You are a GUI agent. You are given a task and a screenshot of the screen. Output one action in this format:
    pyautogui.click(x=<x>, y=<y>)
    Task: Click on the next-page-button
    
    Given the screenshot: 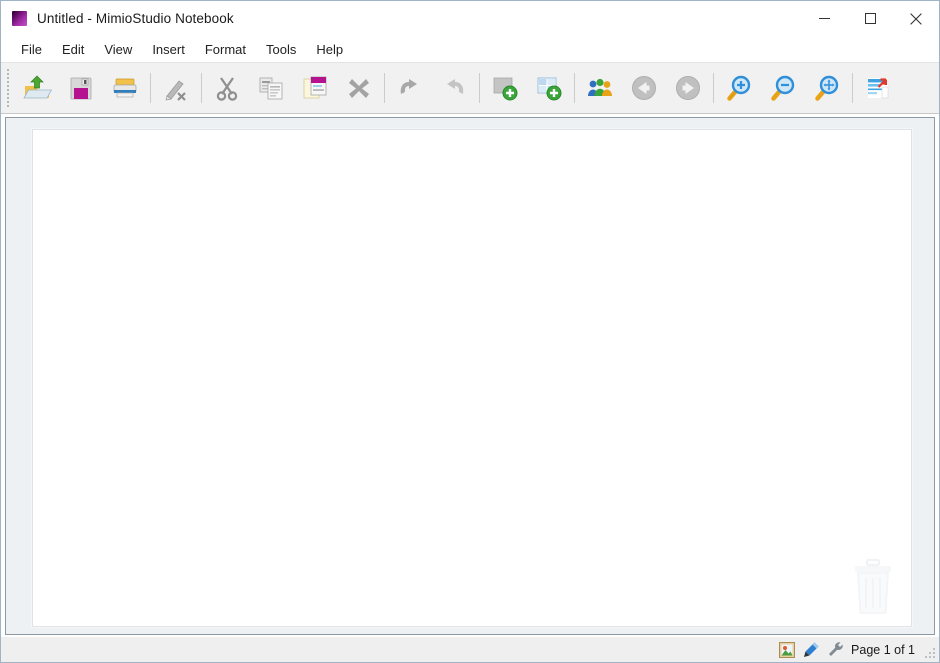 What is the action you would take?
    pyautogui.click(x=688, y=88)
    